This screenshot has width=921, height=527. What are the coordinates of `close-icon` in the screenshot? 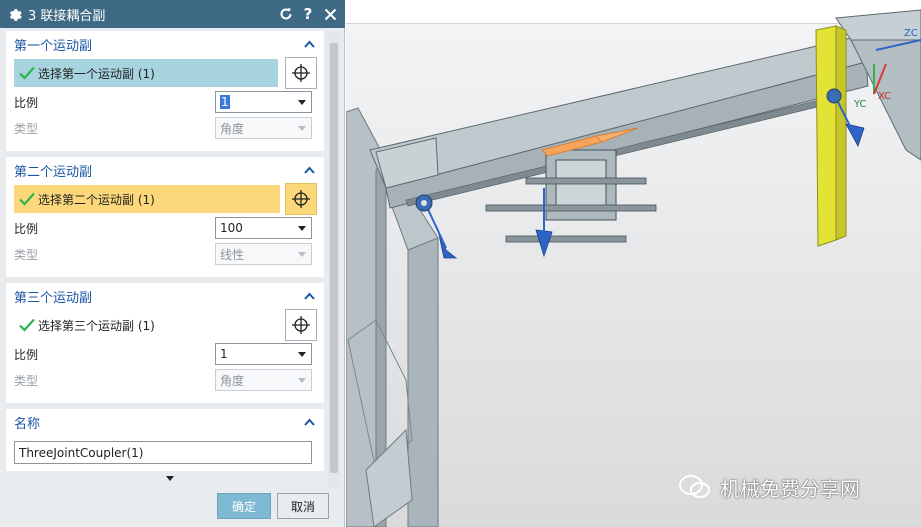 It's located at (330, 14).